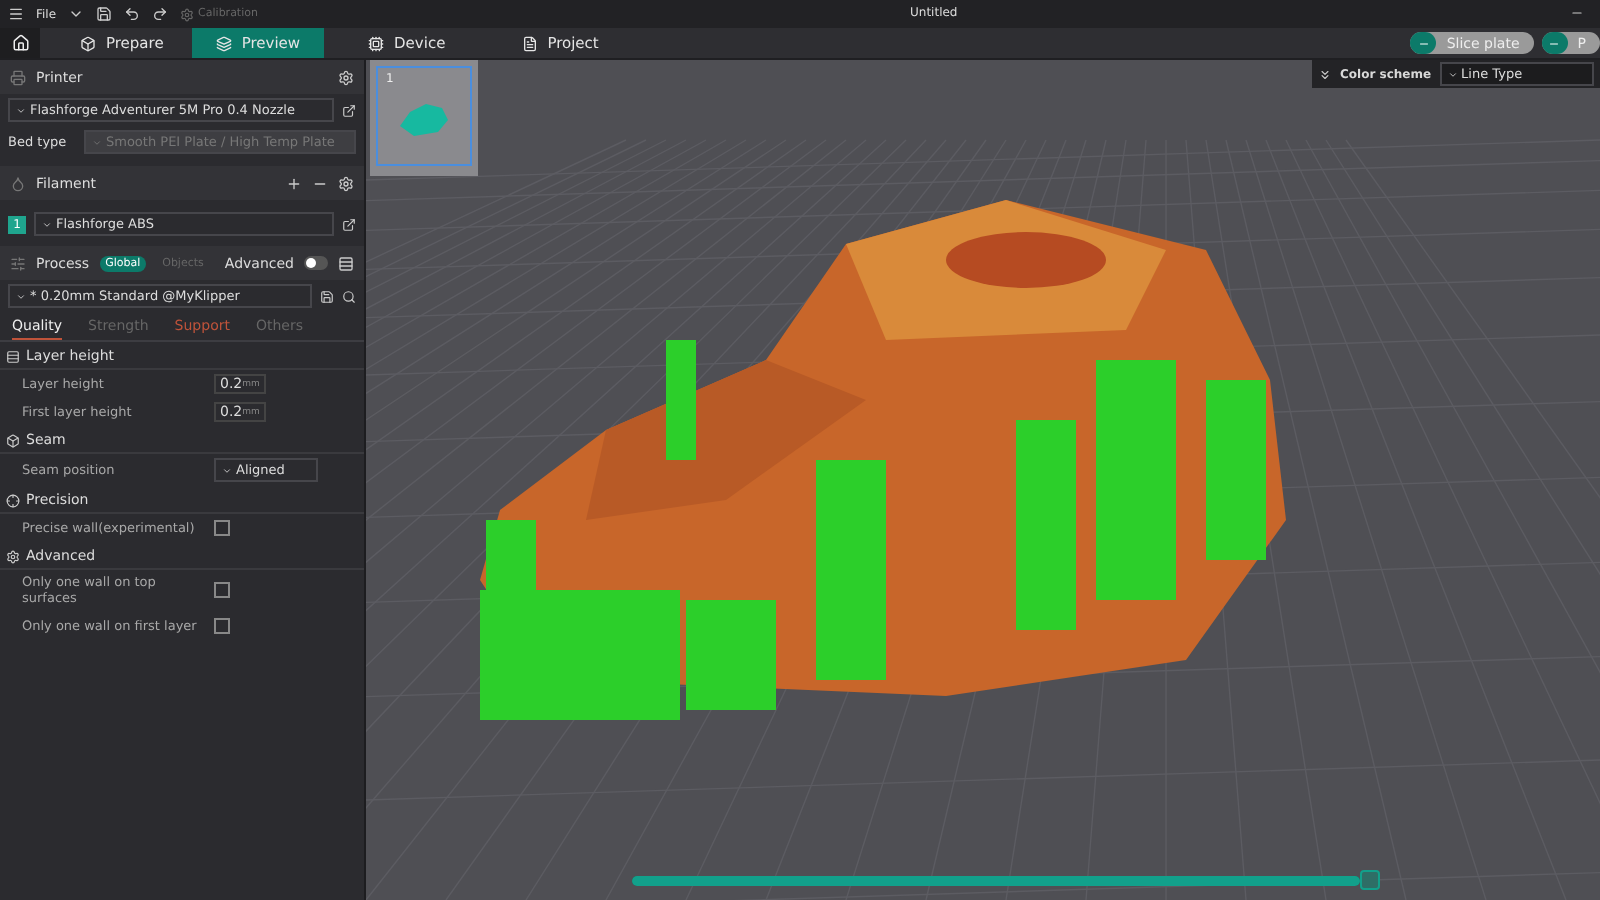  What do you see at coordinates (18, 263) in the screenshot?
I see `sliders-icon` at bounding box center [18, 263].